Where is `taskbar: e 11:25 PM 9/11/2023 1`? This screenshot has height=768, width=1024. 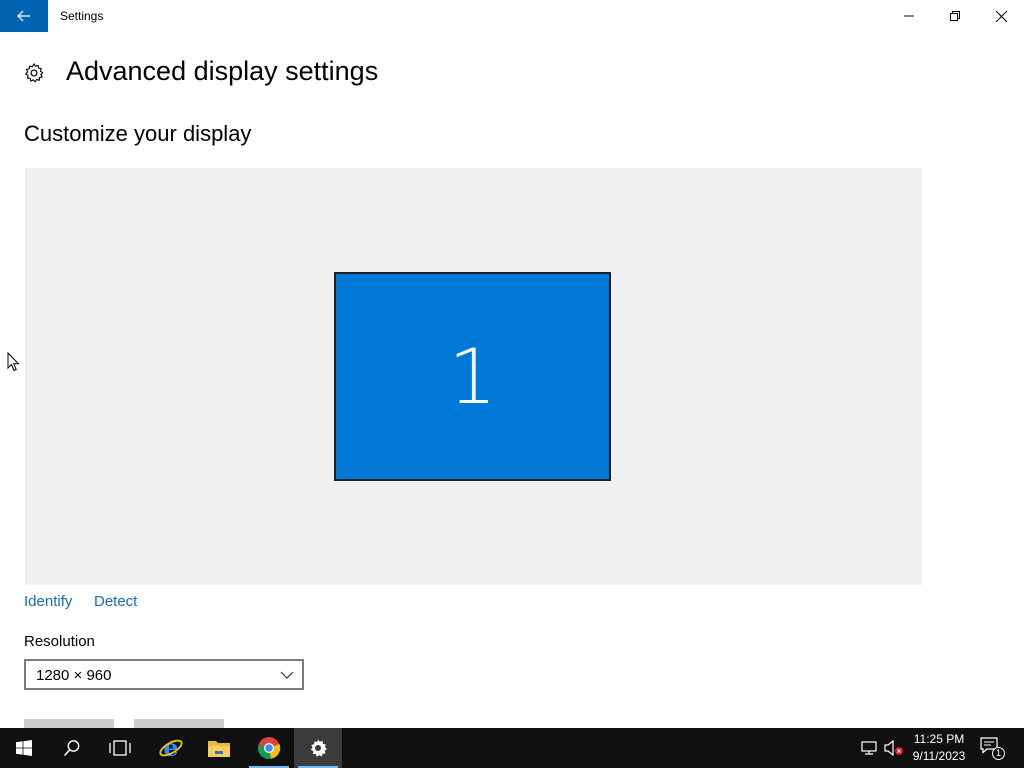 taskbar: e 11:25 PM 9/11/2023 1 is located at coordinates (512, 748).